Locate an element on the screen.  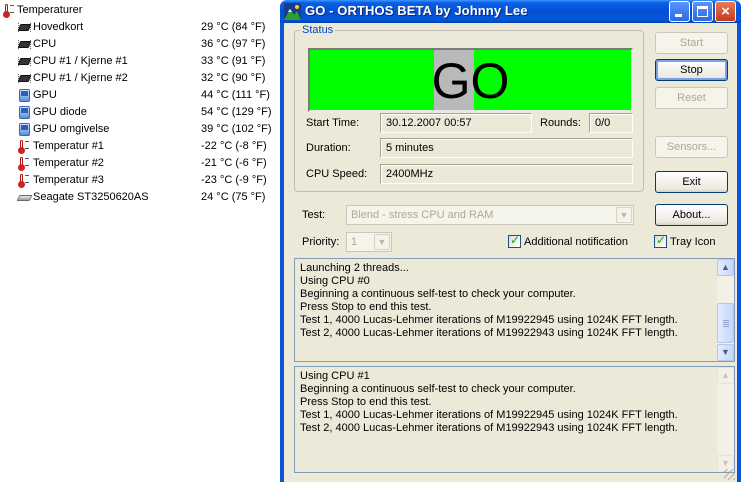
tree-item-value: 33 °C (91 °F) is located at coordinates (233, 61).